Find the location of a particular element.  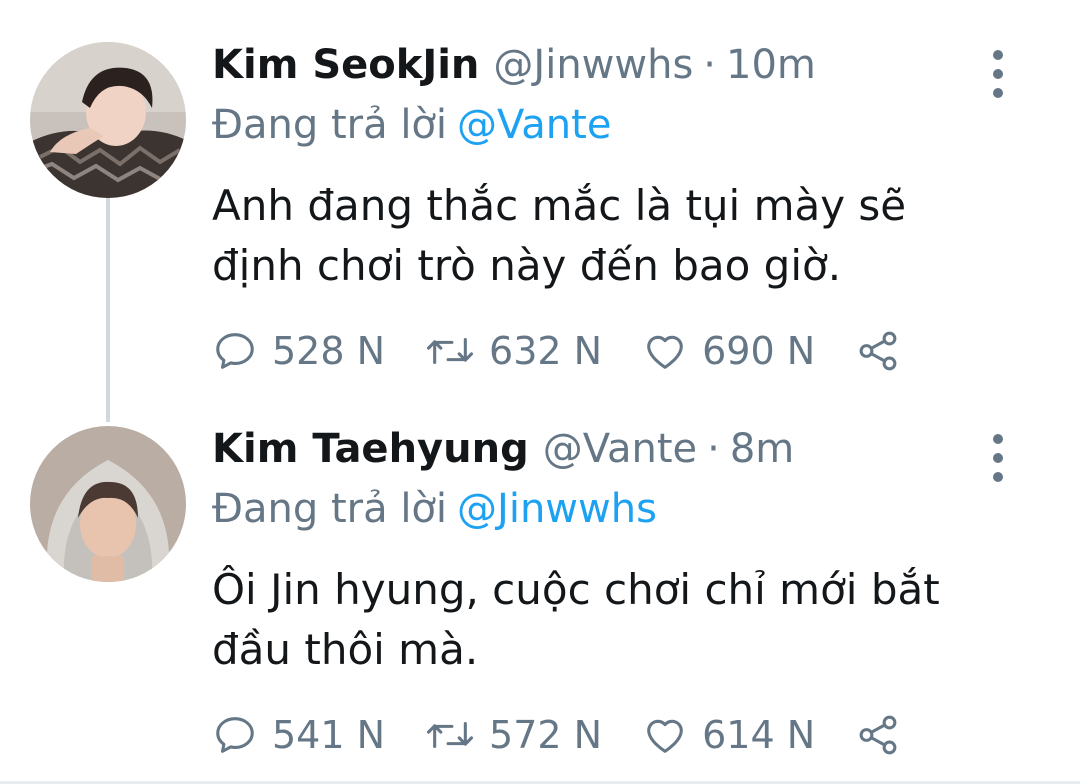

avatar-seokjin-image is located at coordinates (108, 120).